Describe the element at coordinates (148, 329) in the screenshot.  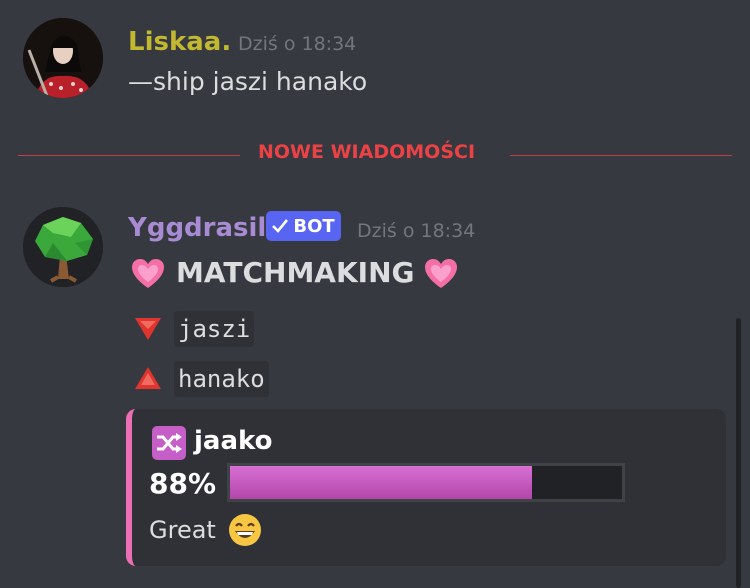
I see `red-down-triangle-icon` at that location.